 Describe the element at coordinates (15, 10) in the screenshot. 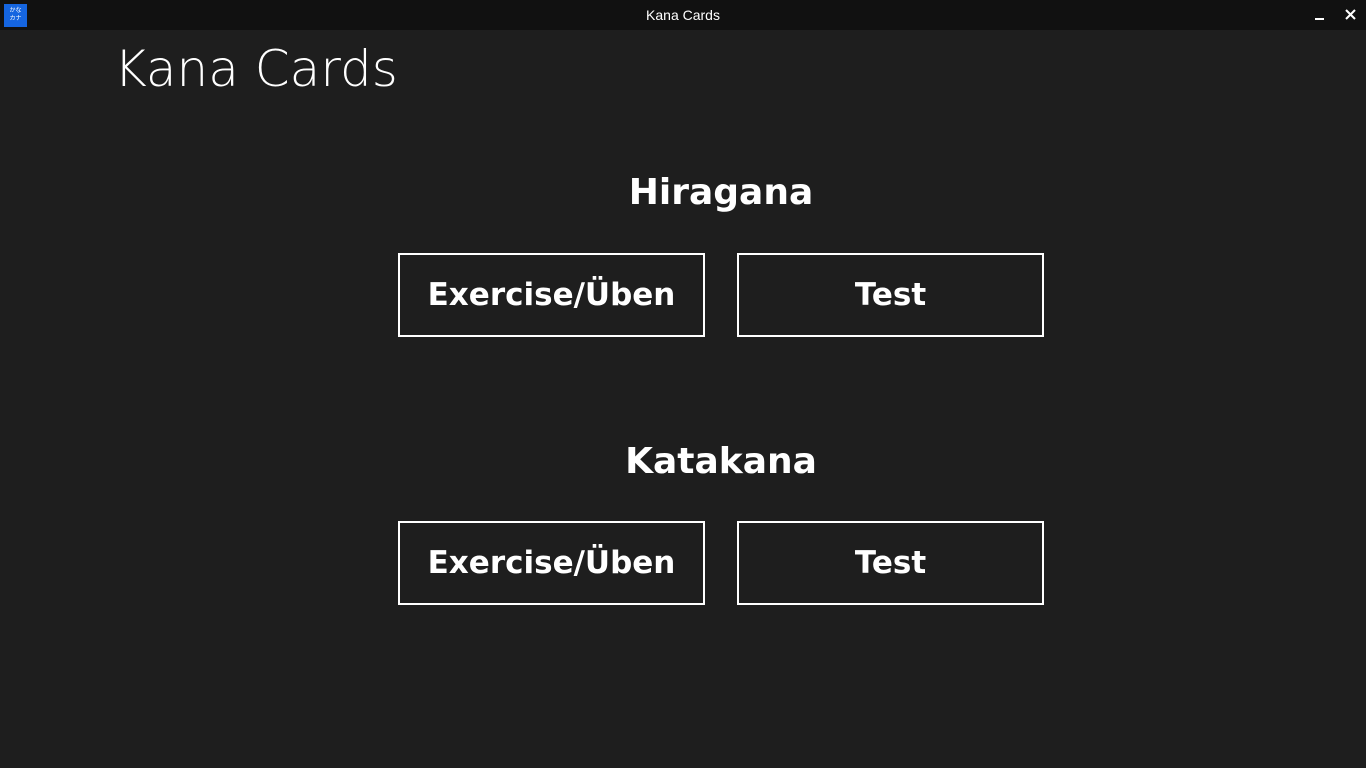

I see `app-icon-text-hiragana: かな` at that location.